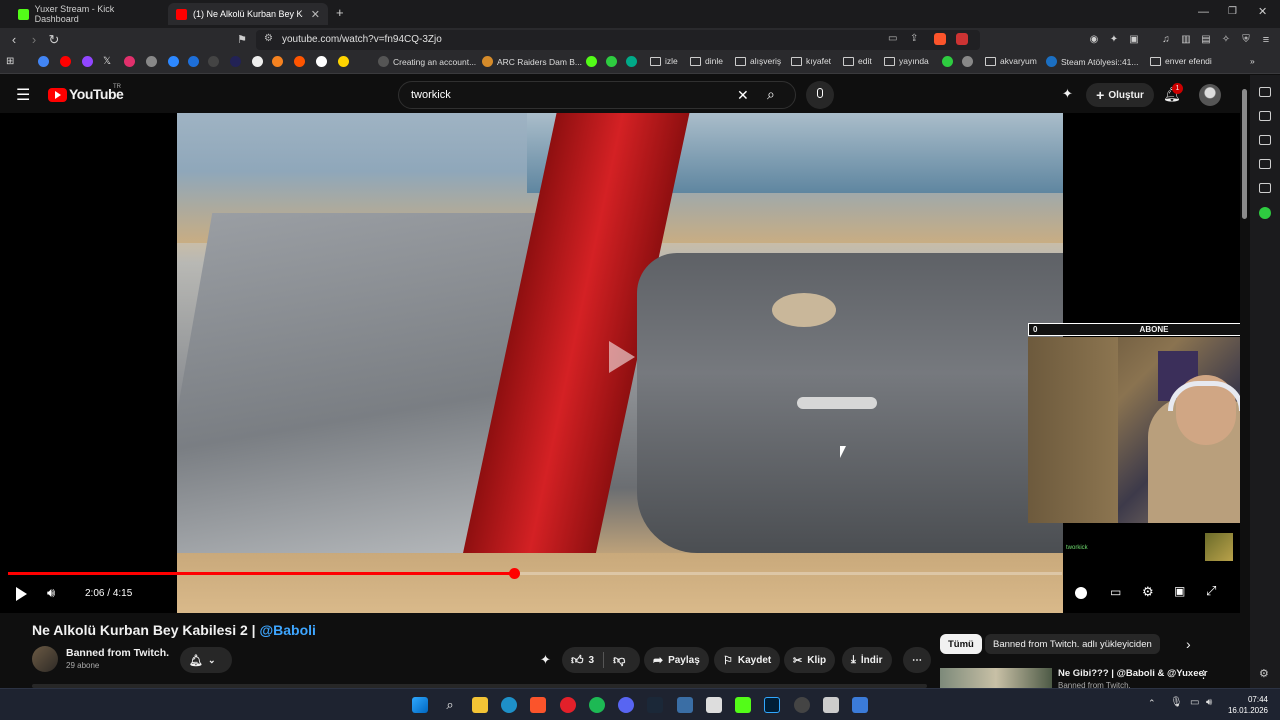 The width and height of the screenshot is (1280, 720). Describe the element at coordinates (248, 14) in the screenshot. I see `tab-youtube-video: (1) Ne Alkolü Kurban Bey Kabile ✕` at that location.